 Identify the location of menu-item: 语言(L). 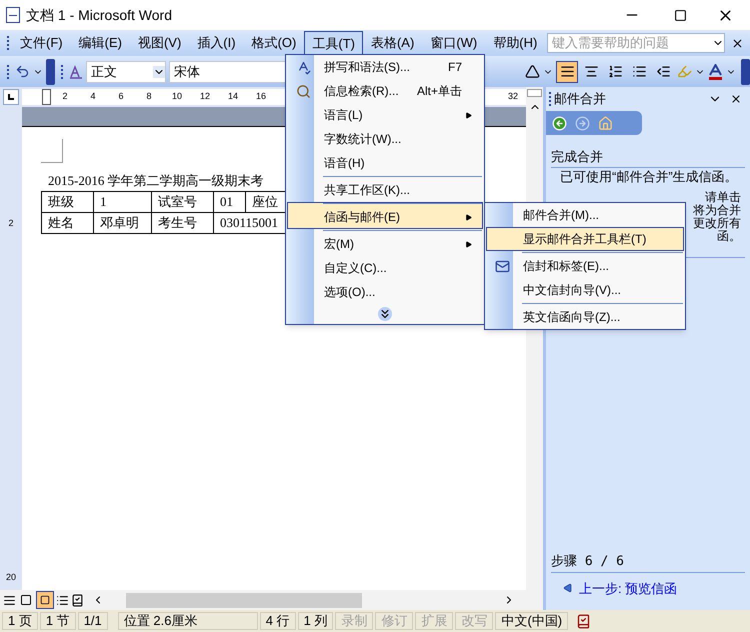
(385, 115).